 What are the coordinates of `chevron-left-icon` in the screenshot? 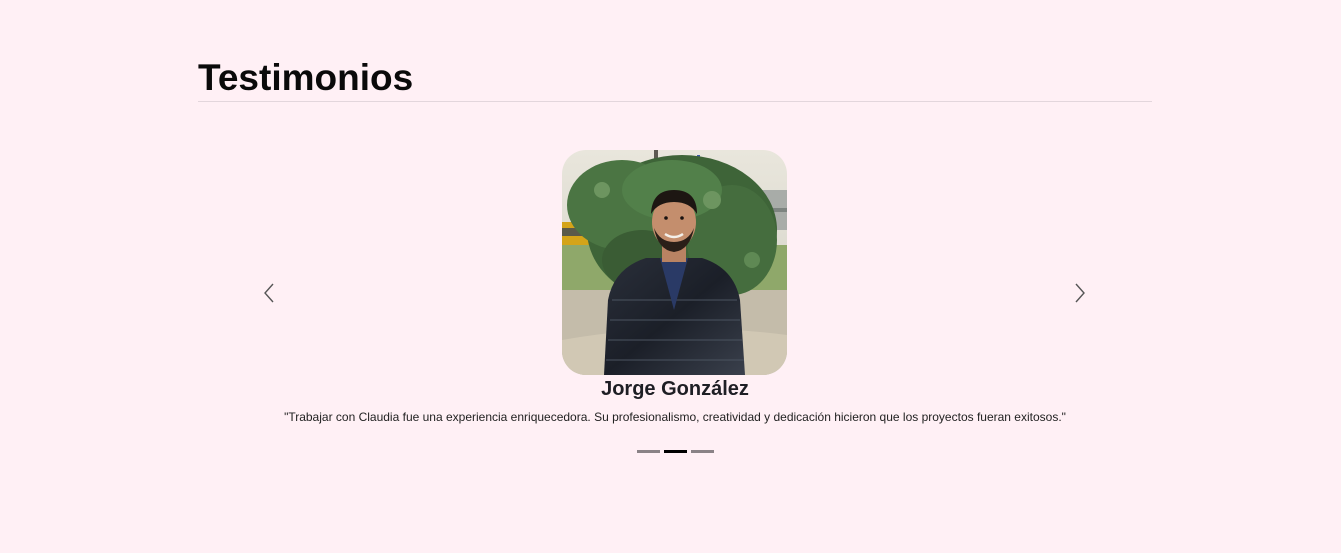 It's located at (269, 293).